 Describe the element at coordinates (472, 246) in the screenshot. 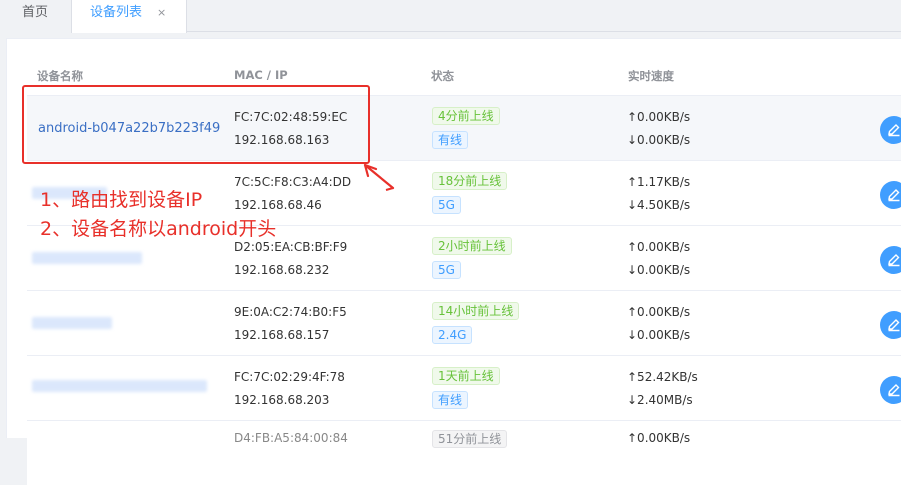

I see `online-time-badge: 2小时前上线` at that location.